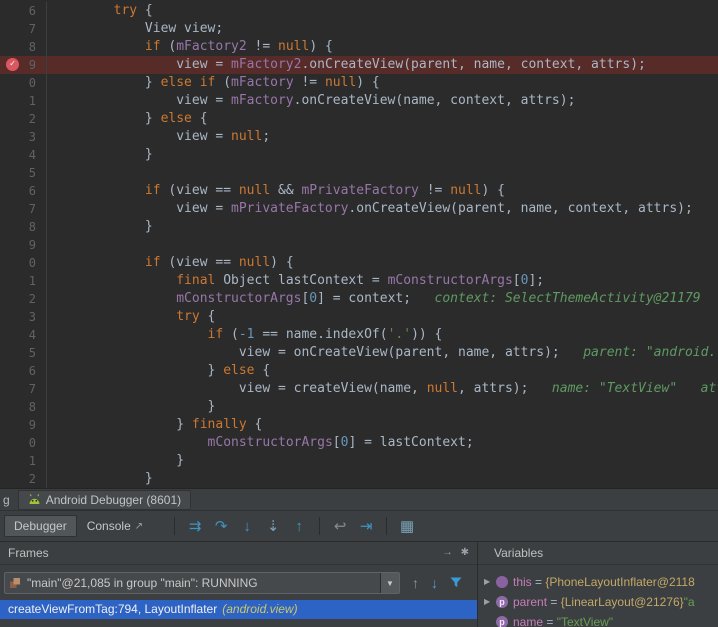  What do you see at coordinates (359, 263) in the screenshot?
I see `code-line: 0 if (view == null) {` at bounding box center [359, 263].